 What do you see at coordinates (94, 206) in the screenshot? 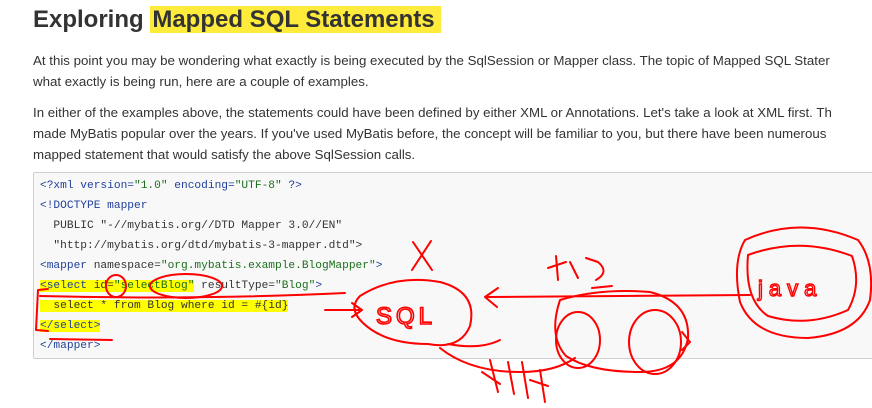
I see `code-line-doctype: <!DOCTYPE mapper` at bounding box center [94, 206].